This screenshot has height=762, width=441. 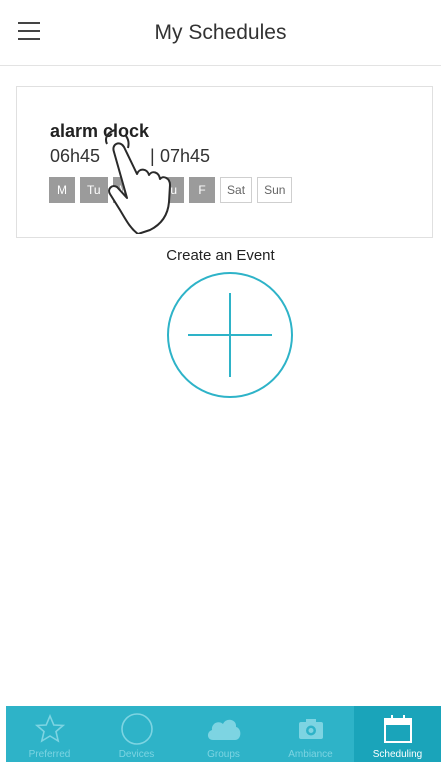 I want to click on tab-devices: Devices, so click(x=136, y=734).